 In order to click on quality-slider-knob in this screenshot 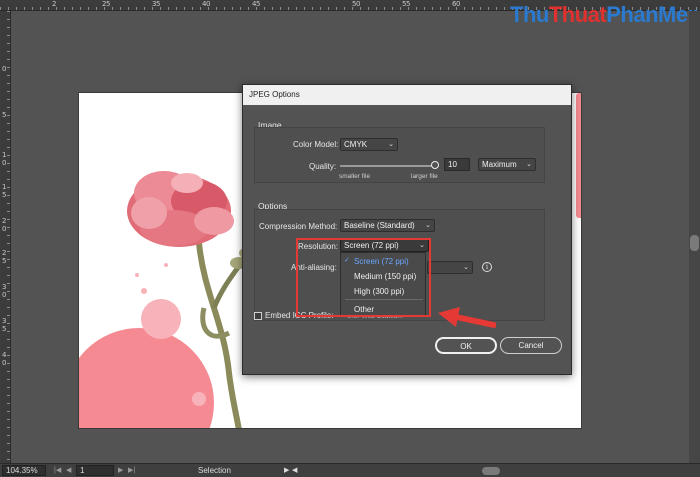, I will do `click(435, 165)`.